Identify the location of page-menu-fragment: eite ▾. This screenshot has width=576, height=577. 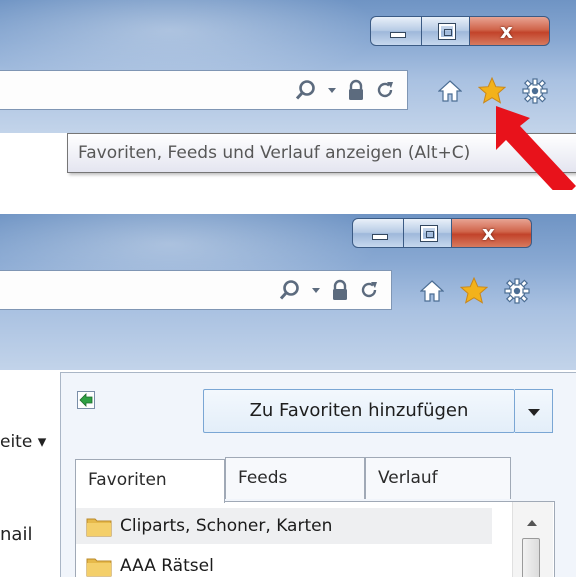
(23, 442).